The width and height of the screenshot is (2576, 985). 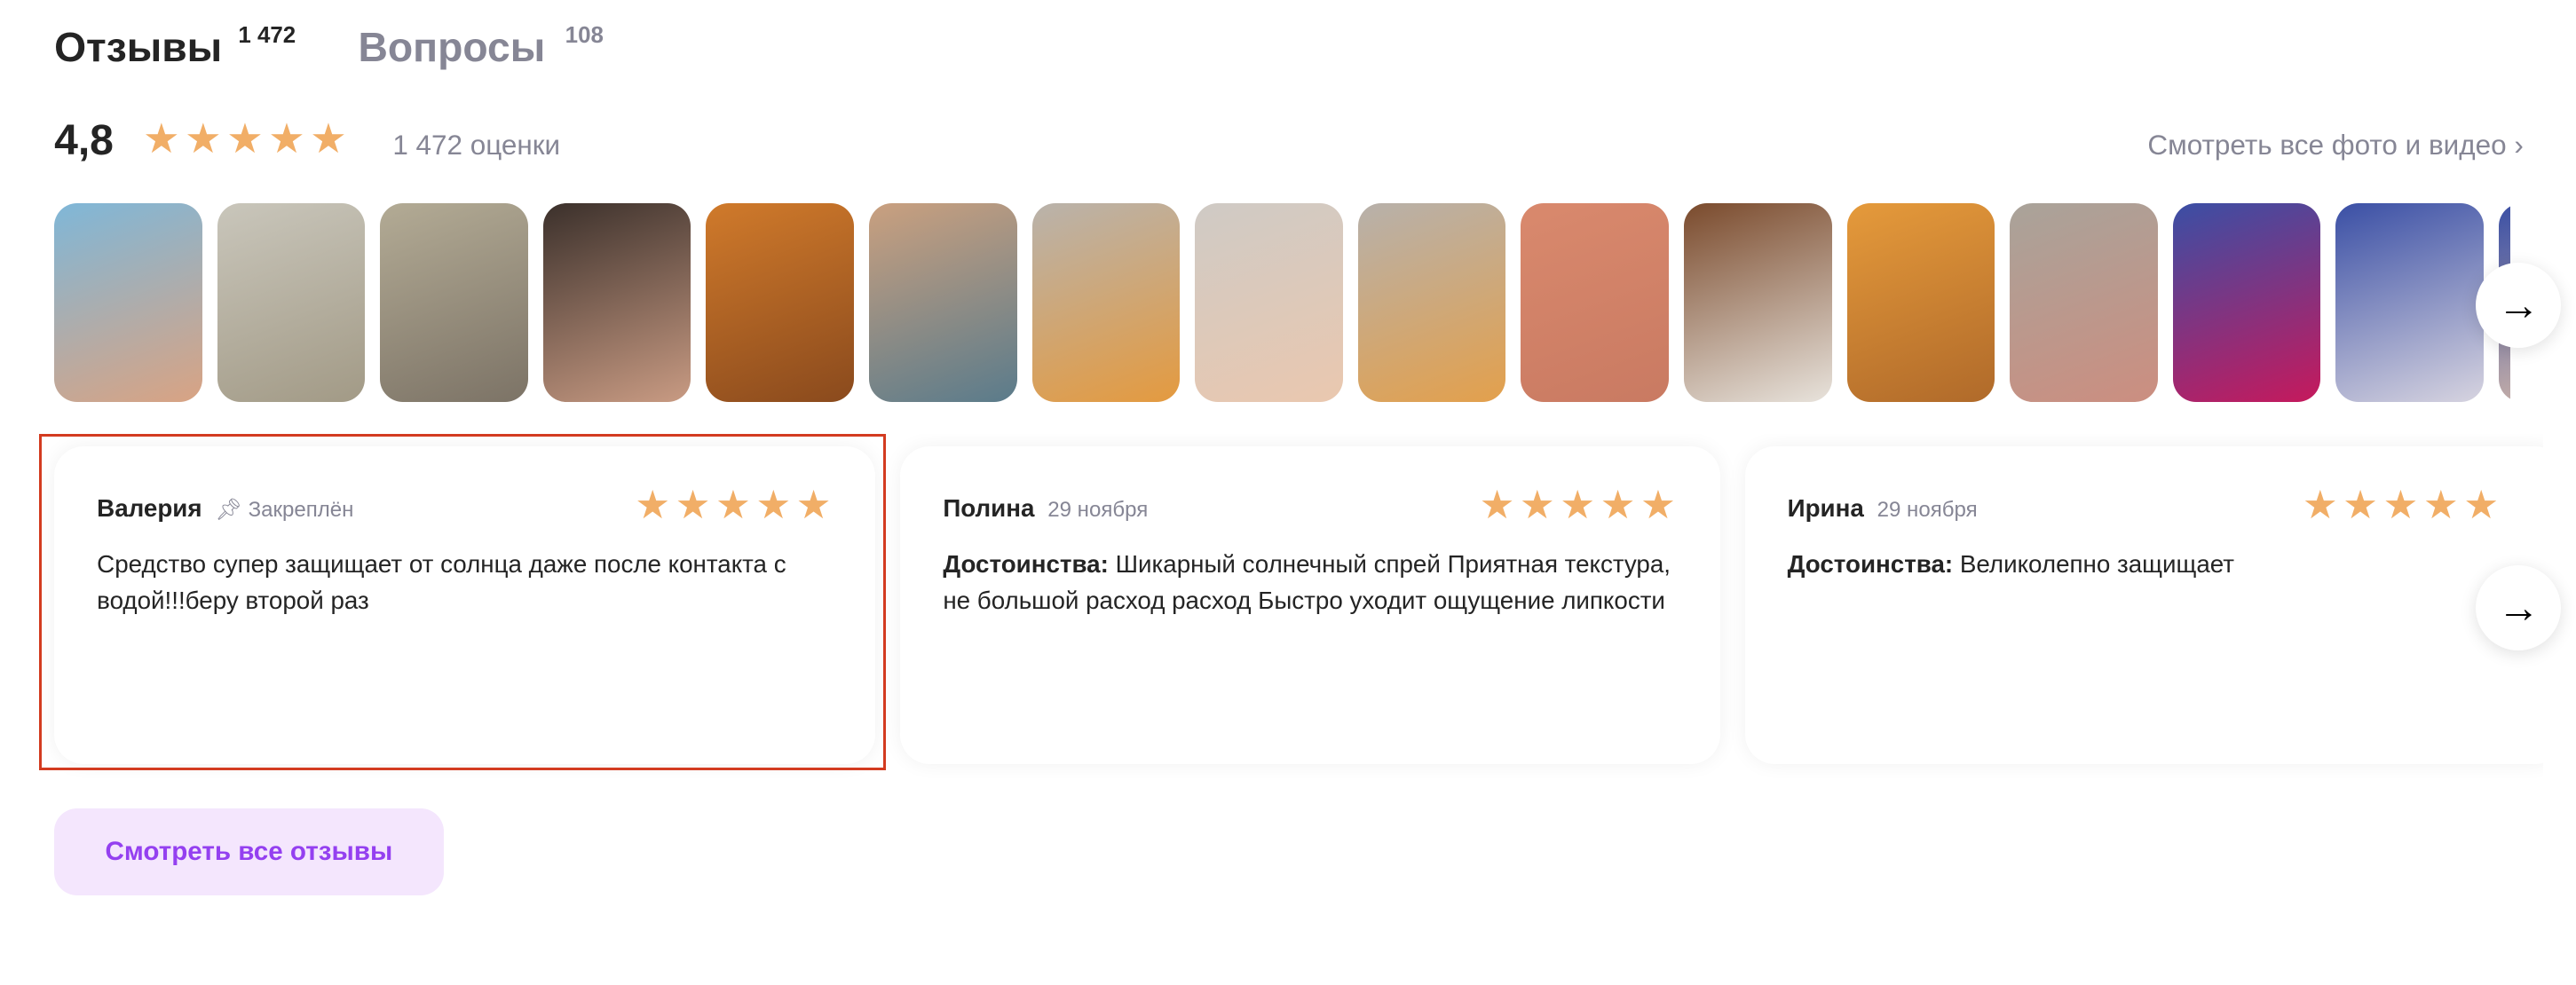 What do you see at coordinates (138, 47) in the screenshot?
I see `tab-reviews: Отзывы` at bounding box center [138, 47].